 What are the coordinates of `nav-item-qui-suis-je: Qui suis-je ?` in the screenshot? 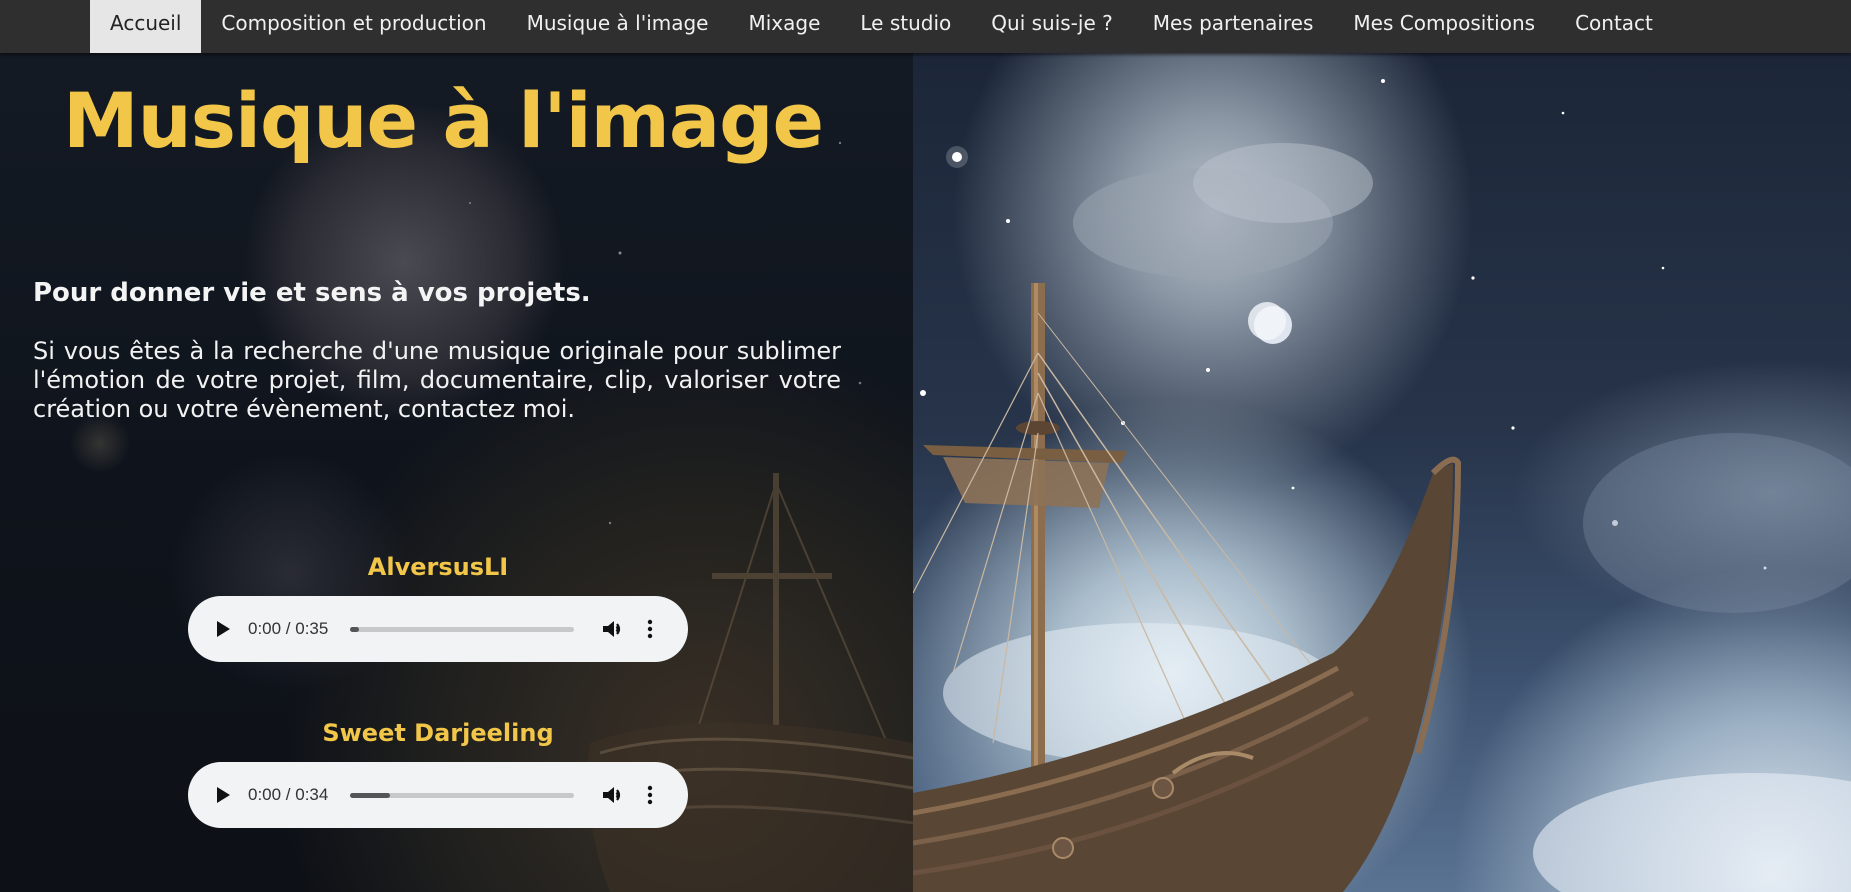 It's located at (1051, 26).